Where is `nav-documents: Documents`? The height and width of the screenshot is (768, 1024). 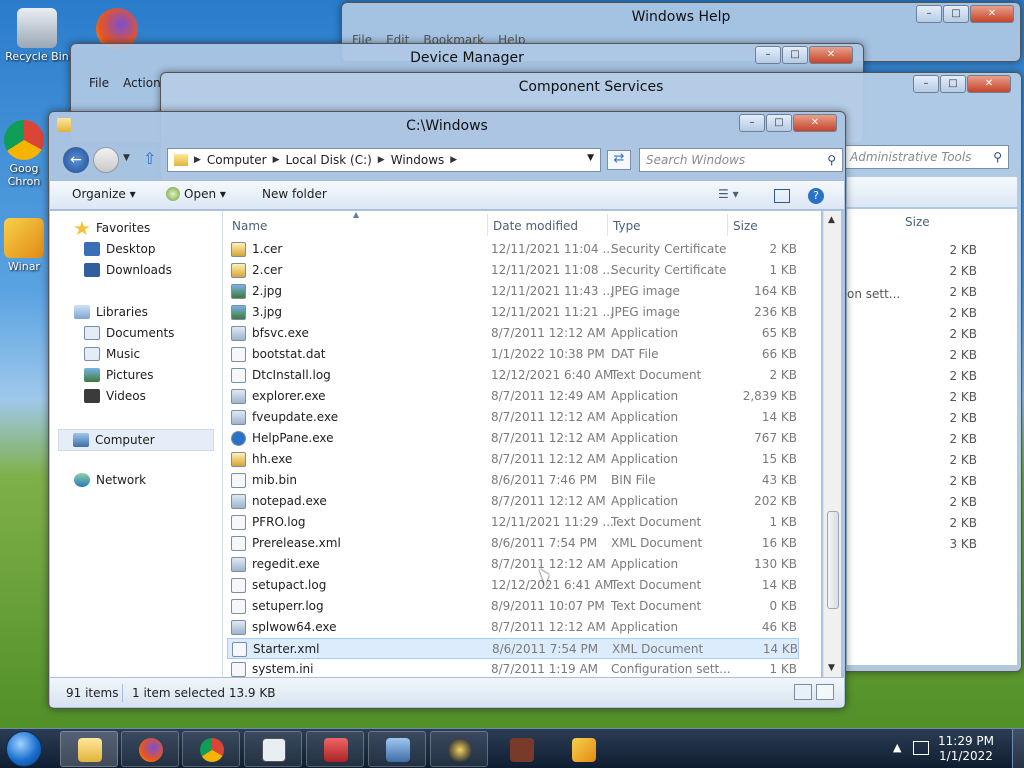 nav-documents: Documents is located at coordinates (129, 333).